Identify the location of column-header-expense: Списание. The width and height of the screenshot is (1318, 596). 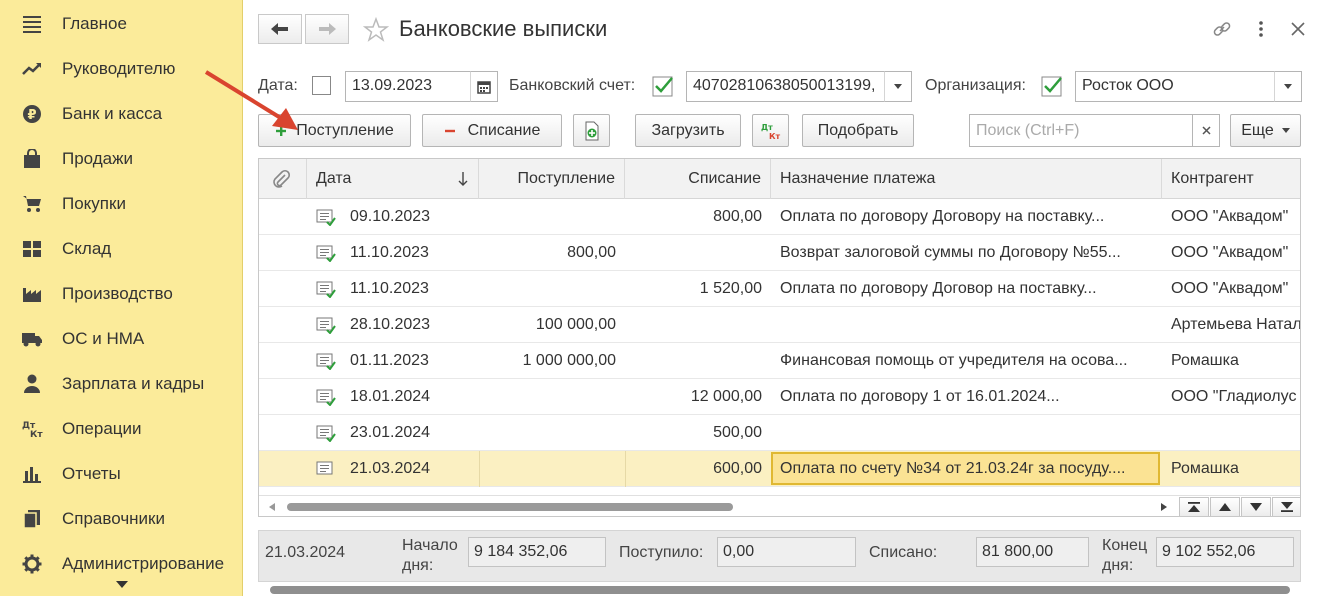
(698, 179).